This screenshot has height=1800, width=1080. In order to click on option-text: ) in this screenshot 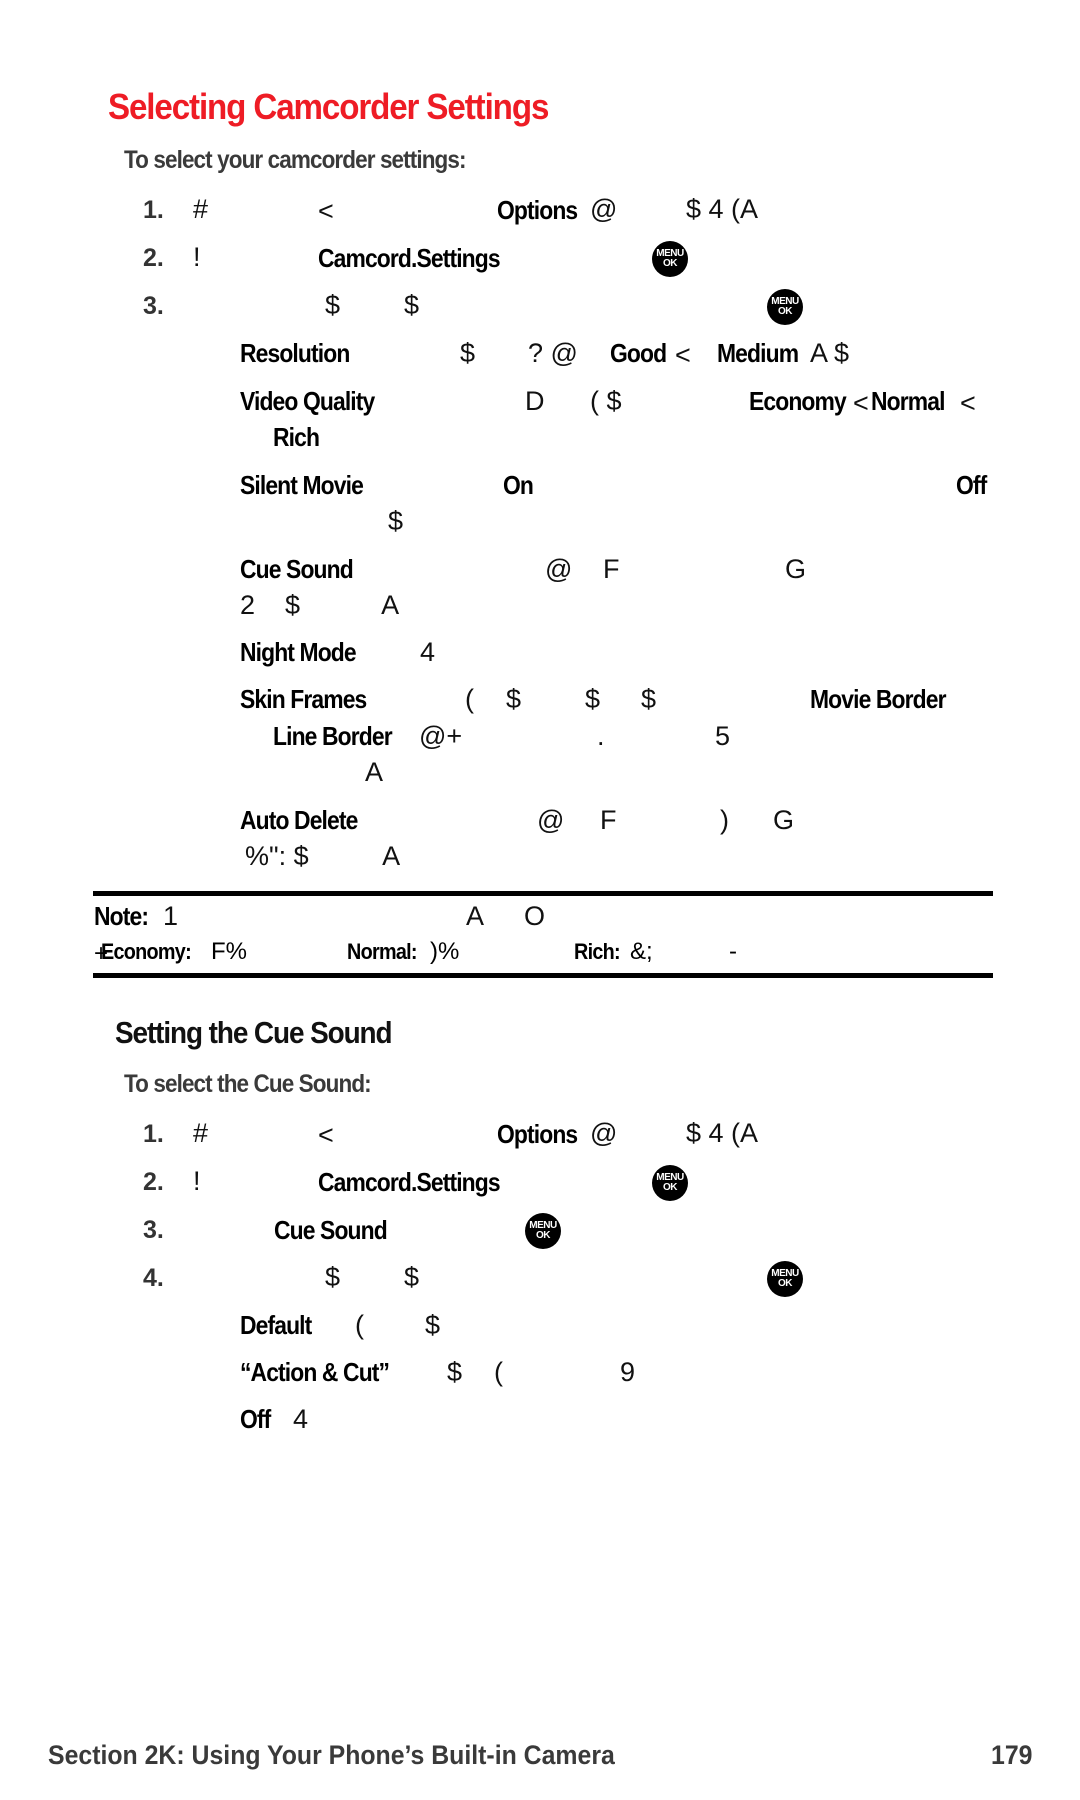, I will do `click(724, 820)`.